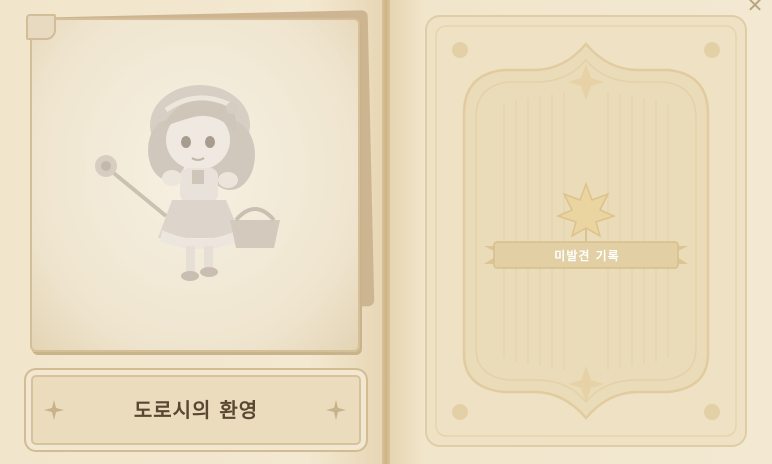  I want to click on close-icon: ✕, so click(755, 8).